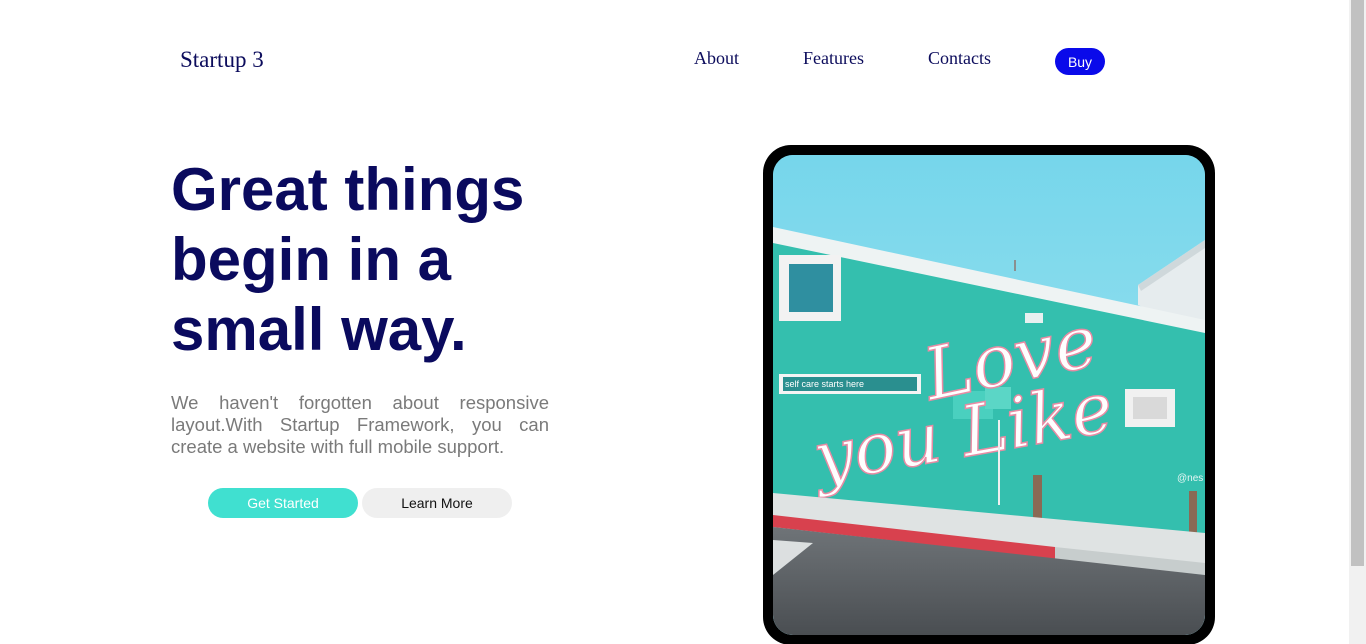 Image resolution: width=1366 pixels, height=644 pixels. I want to click on buy-button: Buy, so click(1080, 61).